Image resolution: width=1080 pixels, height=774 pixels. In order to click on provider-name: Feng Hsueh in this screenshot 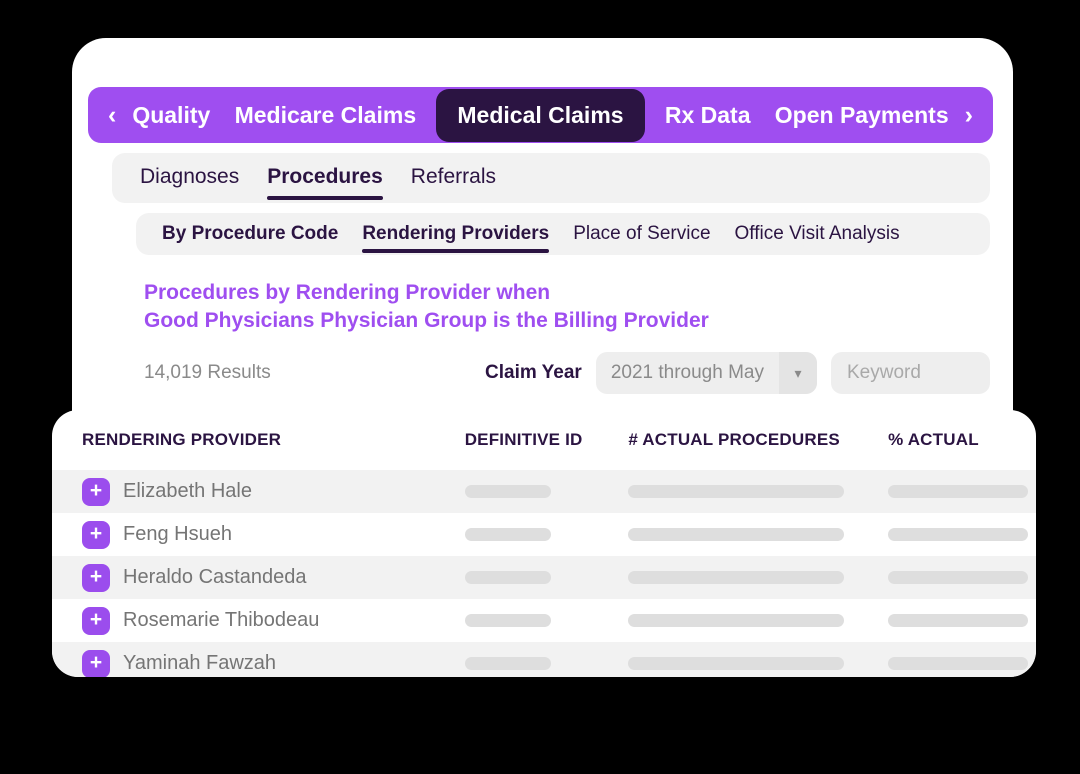, I will do `click(177, 534)`.